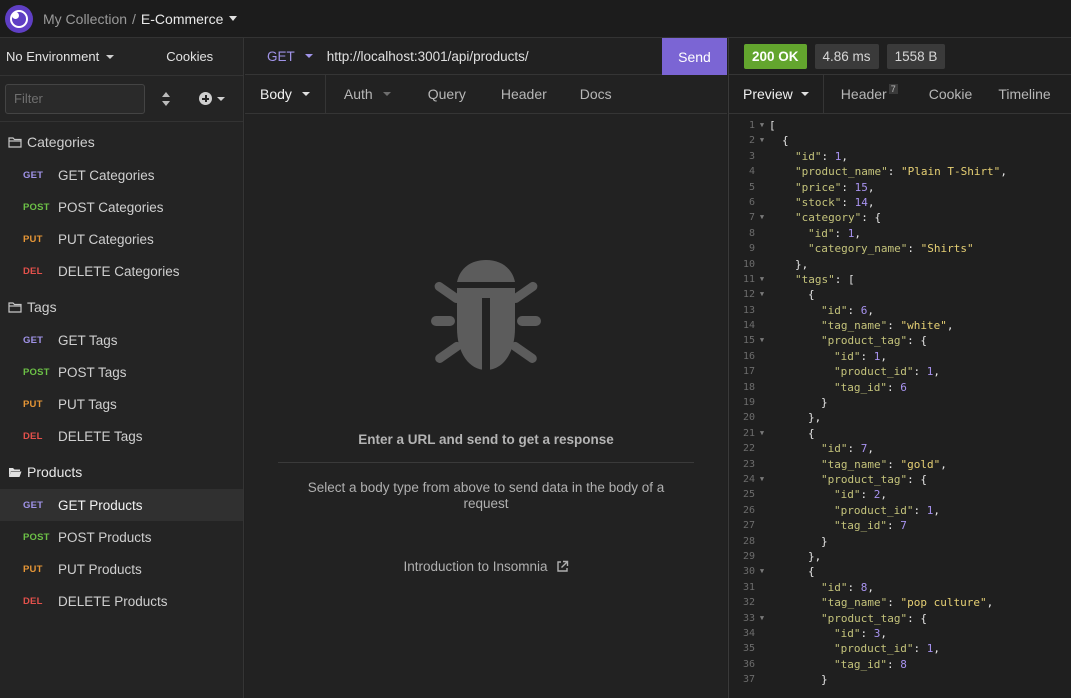 This screenshot has height=698, width=1071. I want to click on code-line: 3 "id": 1,, so click(900, 156).